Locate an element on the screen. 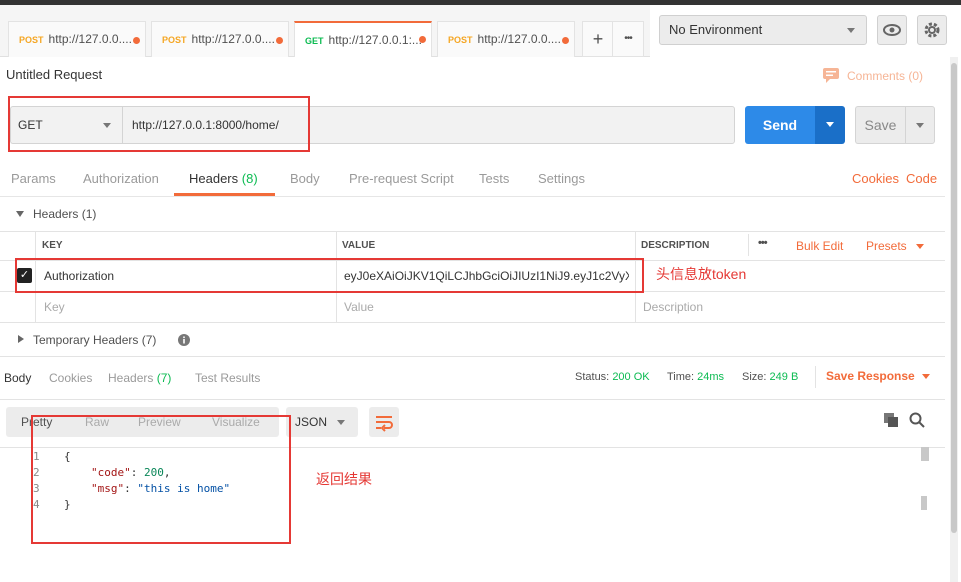 The height and width of the screenshot is (582, 961). eye-icon is located at coordinates (892, 30).